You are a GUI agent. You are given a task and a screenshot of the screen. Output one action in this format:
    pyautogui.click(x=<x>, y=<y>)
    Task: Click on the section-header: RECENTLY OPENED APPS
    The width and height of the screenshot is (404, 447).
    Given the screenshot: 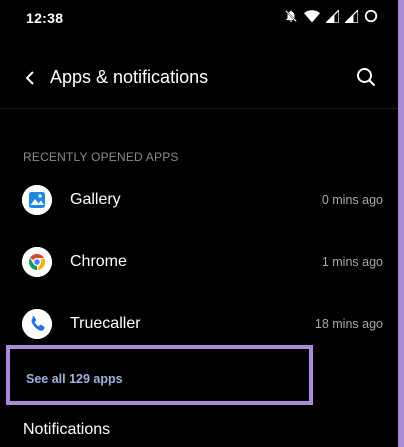 What is the action you would take?
    pyautogui.click(x=101, y=157)
    